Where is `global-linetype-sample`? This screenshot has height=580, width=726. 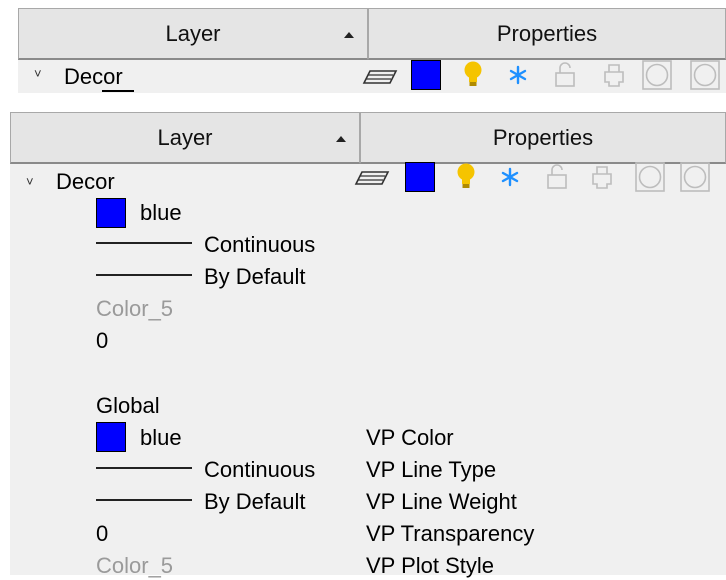
global-linetype-sample is located at coordinates (144, 468).